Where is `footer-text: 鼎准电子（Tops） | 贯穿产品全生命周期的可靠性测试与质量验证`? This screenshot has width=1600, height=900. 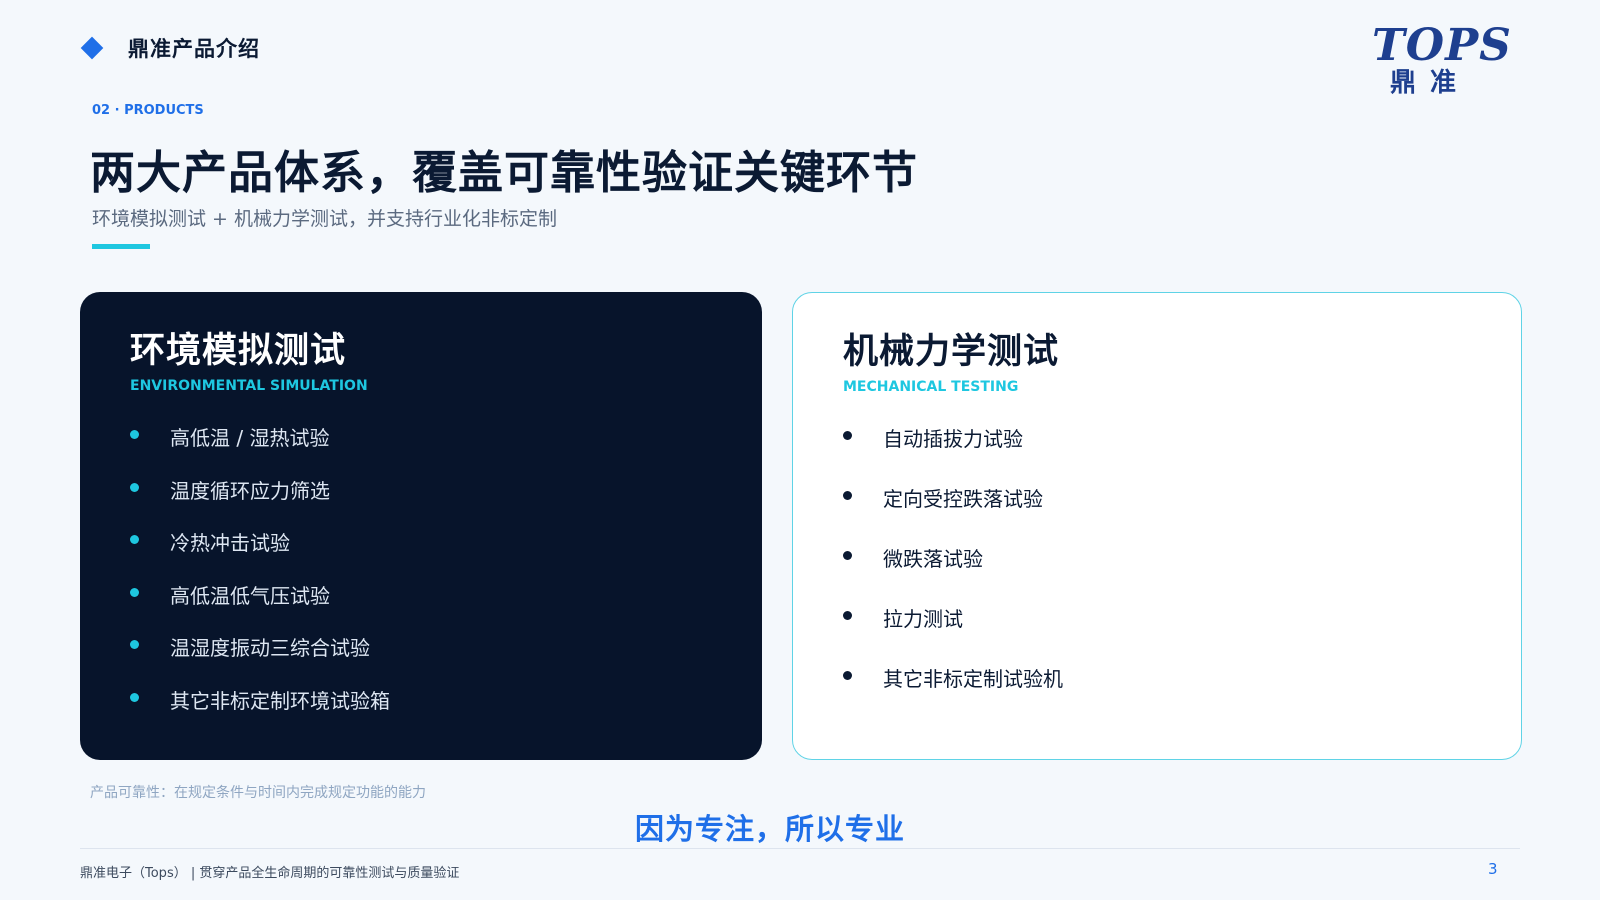
footer-text: 鼎准电子（Tops） | 贯穿产品全生命周期的可靠性测试与质量验证 is located at coordinates (270, 873).